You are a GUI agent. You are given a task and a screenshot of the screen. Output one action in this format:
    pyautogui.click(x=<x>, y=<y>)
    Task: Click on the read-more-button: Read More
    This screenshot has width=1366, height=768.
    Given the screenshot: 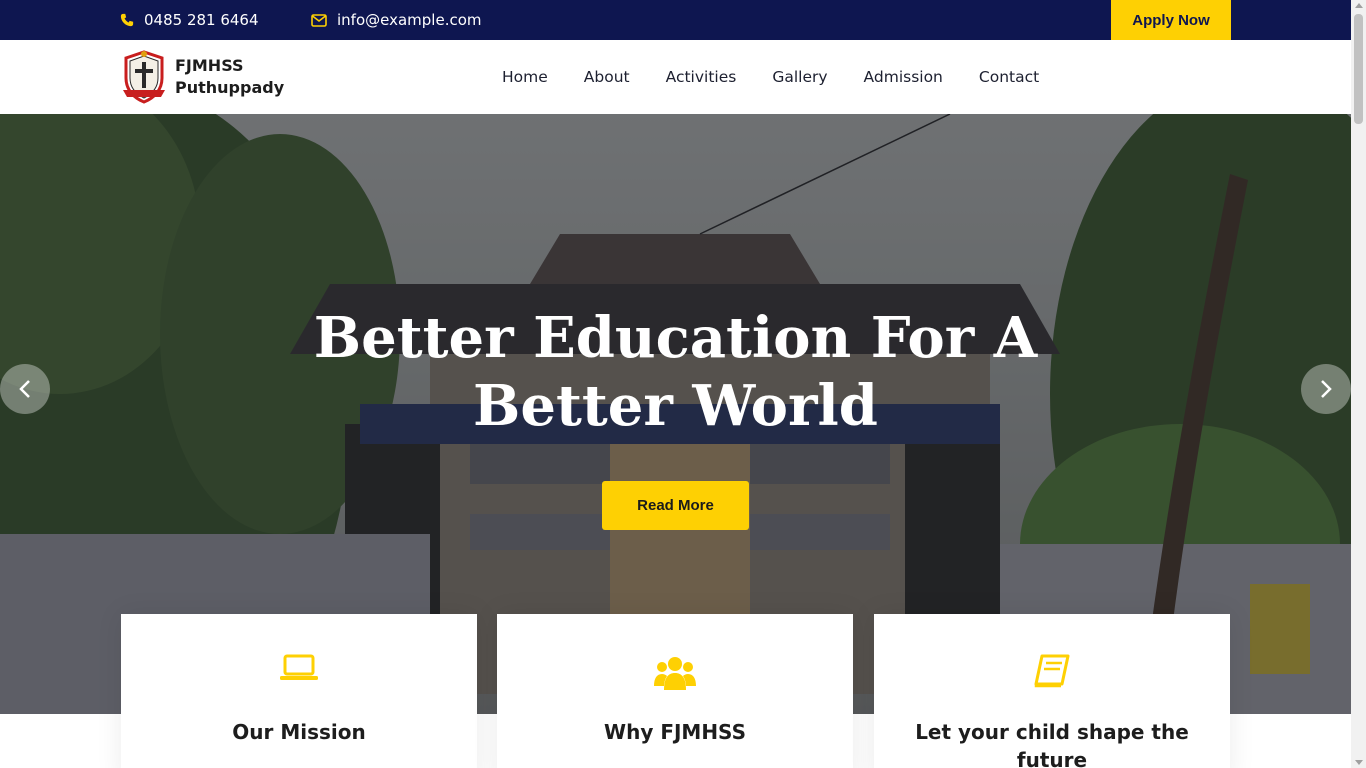 What is the action you would take?
    pyautogui.click(x=675, y=505)
    